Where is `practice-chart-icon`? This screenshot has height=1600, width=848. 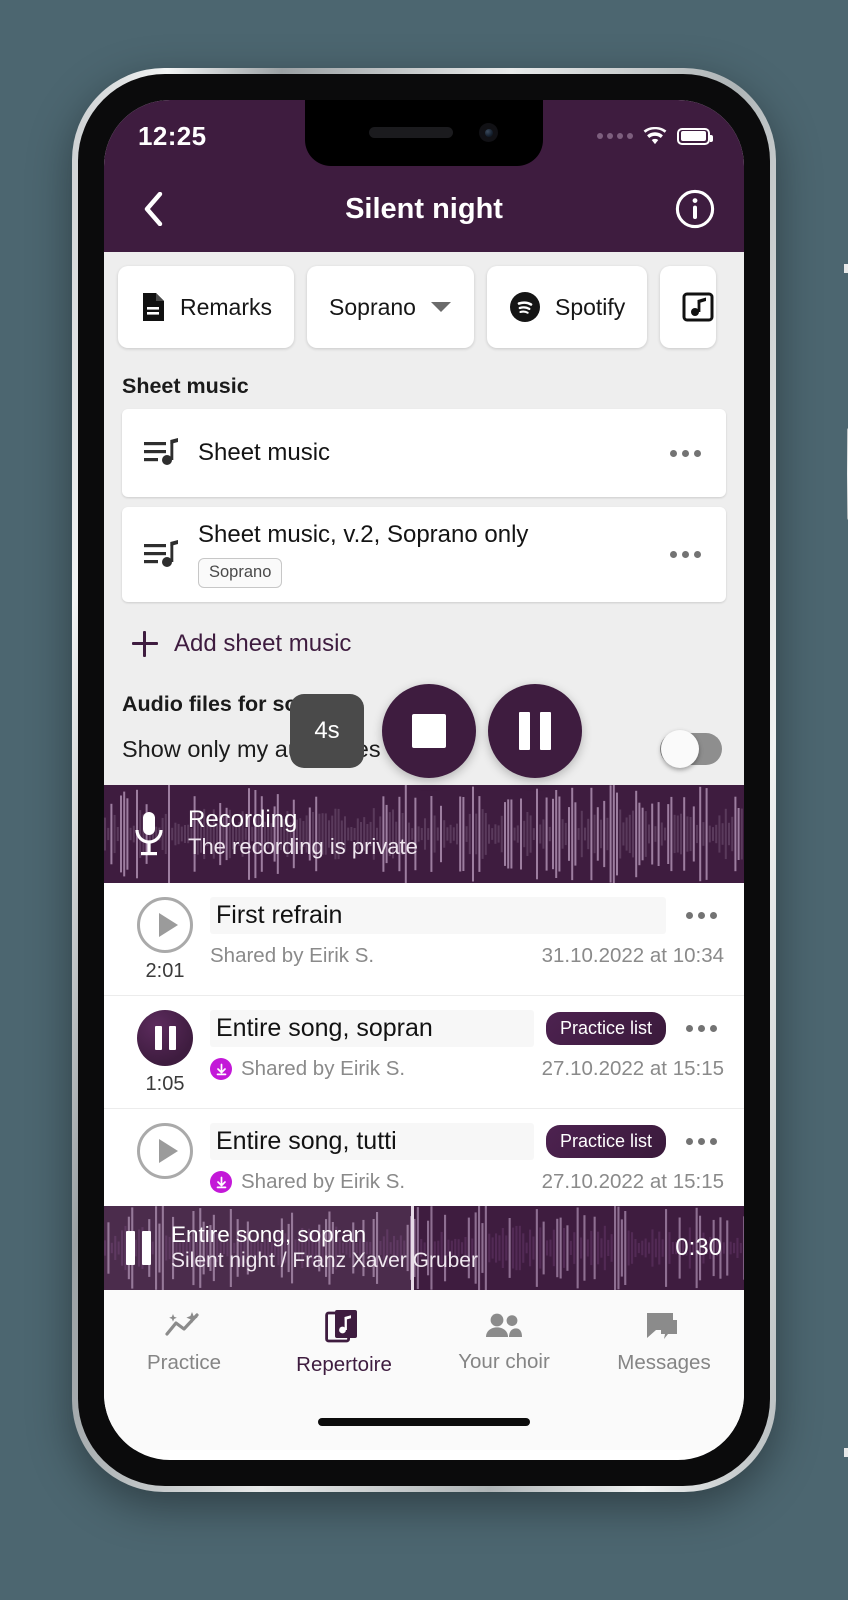 practice-chart-icon is located at coordinates (182, 1323).